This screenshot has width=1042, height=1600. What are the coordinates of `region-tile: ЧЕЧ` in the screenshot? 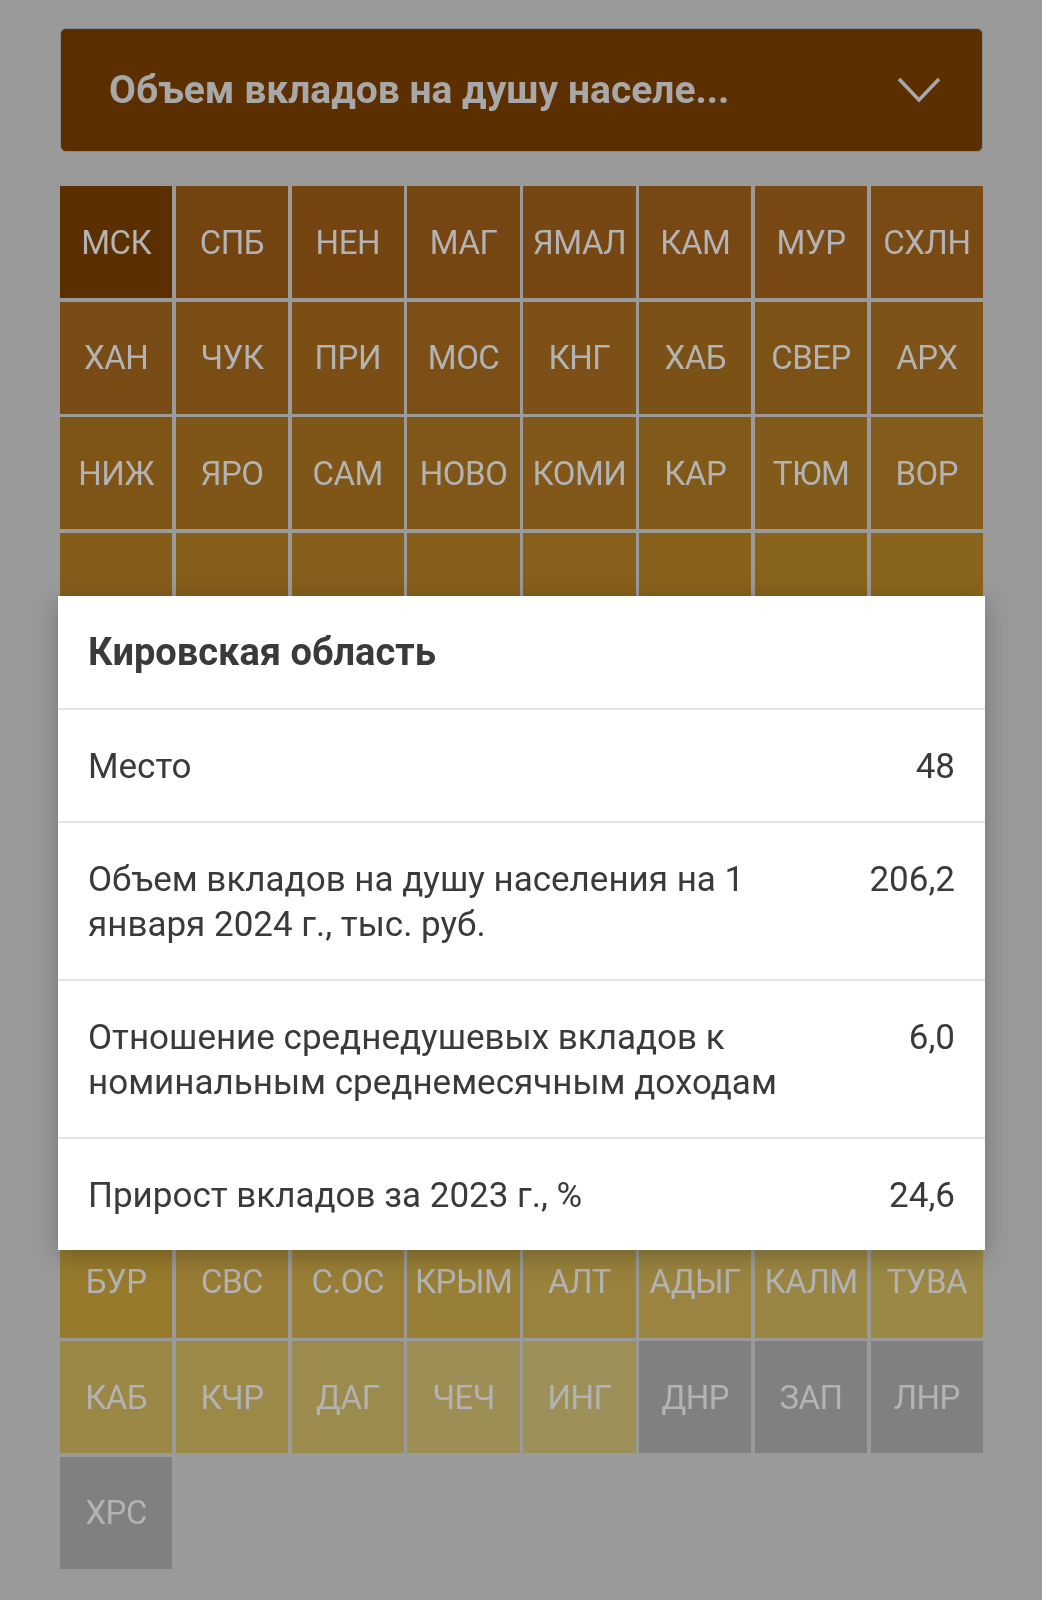 It's located at (463, 1397).